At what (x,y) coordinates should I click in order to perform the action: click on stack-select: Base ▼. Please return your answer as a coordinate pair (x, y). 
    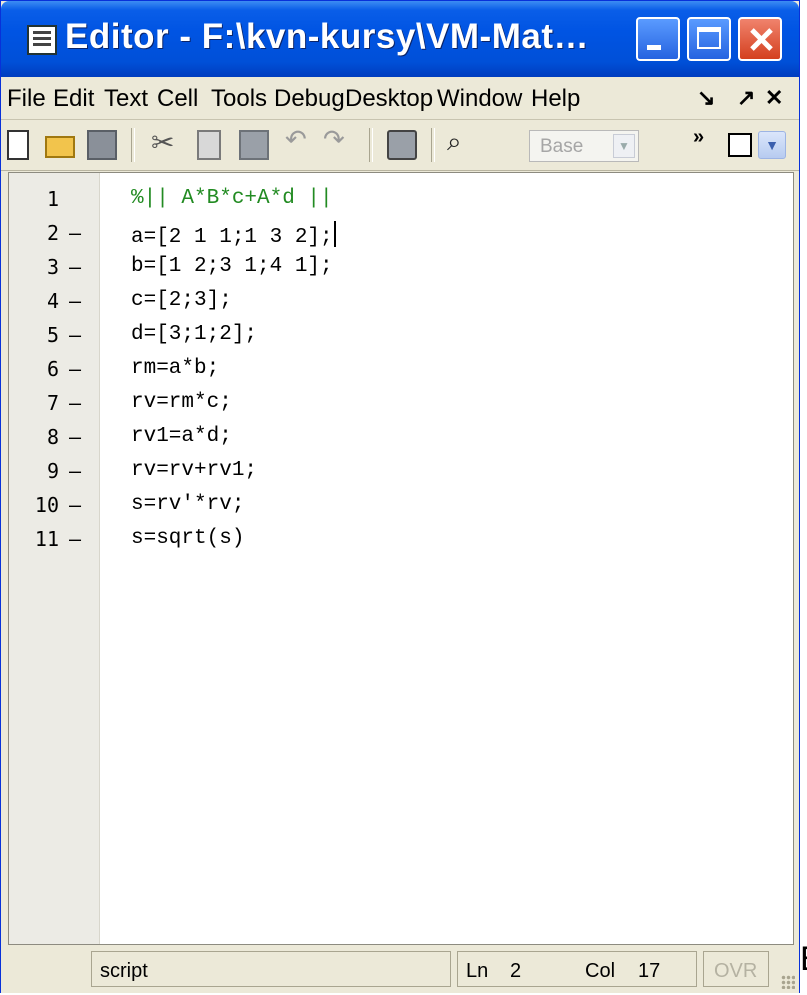
    Looking at the image, I should click on (584, 146).